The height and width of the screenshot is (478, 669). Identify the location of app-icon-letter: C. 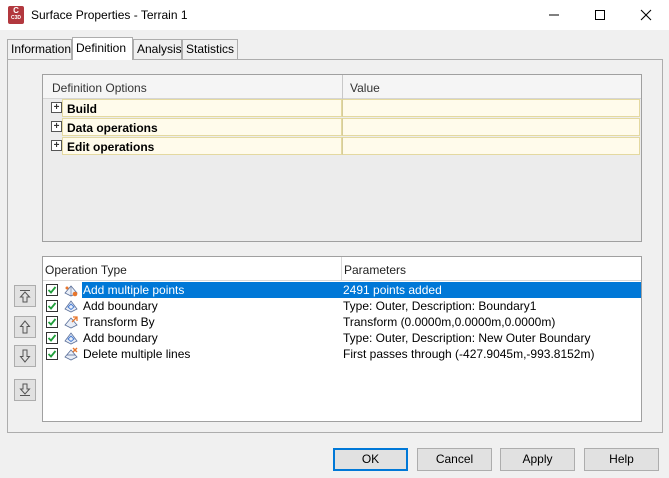
(16, 10).